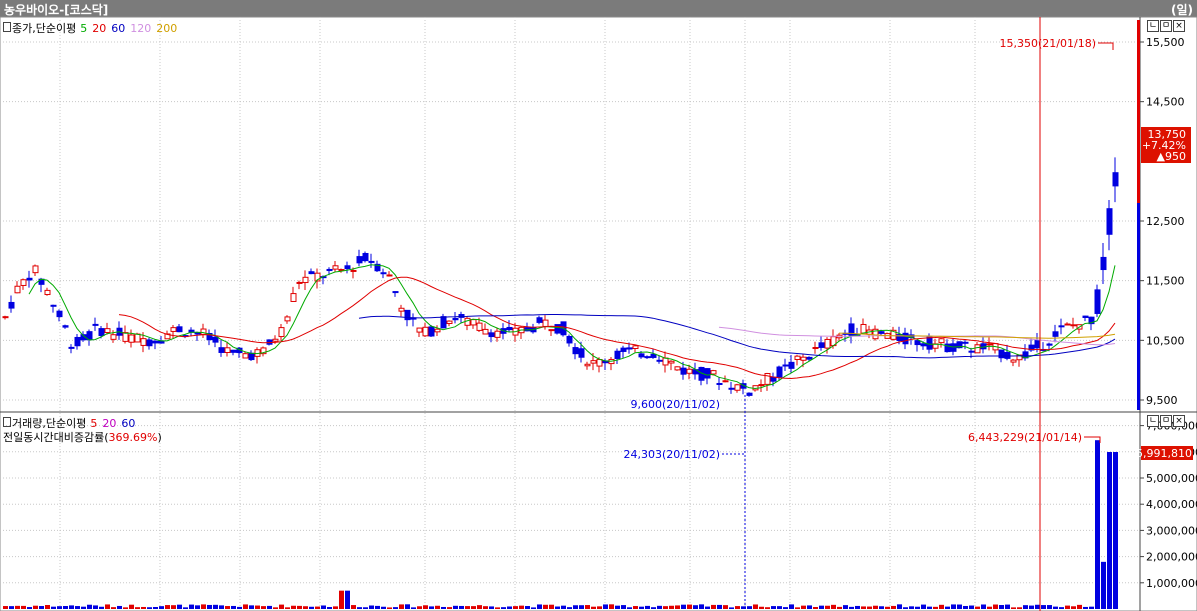 The height and width of the screenshot is (611, 1197). What do you see at coordinates (675, 404) in the screenshot?
I see `min-price-annotation: 9,600(20/11/02)` at bounding box center [675, 404].